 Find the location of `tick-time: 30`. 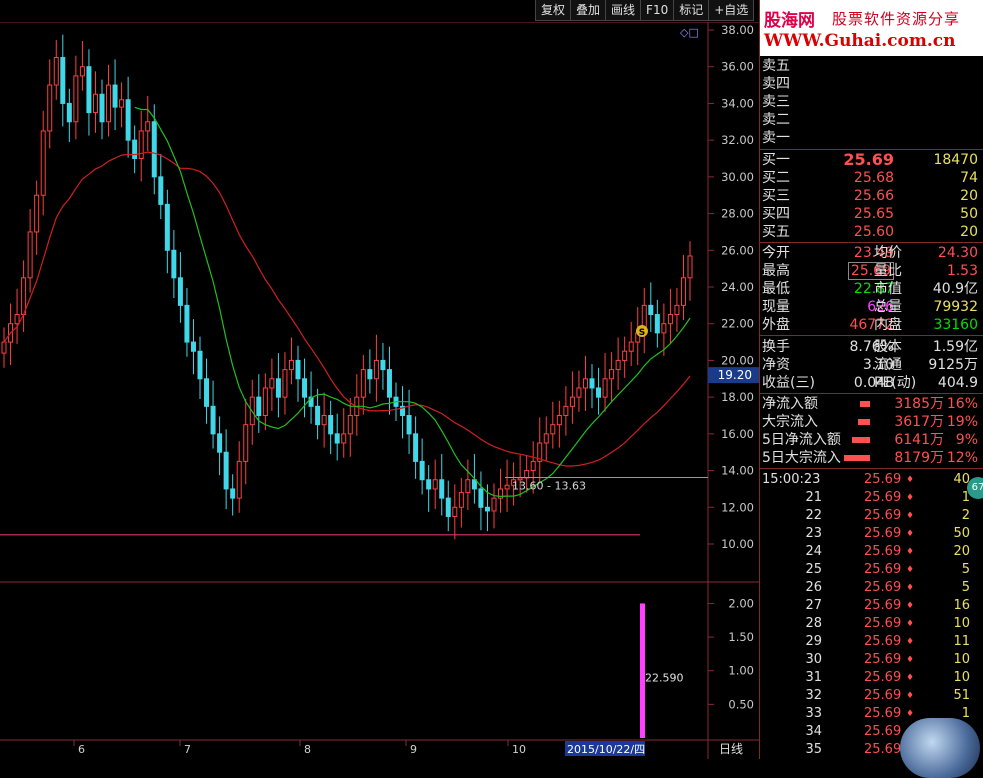

tick-time: 30 is located at coordinates (813, 659).